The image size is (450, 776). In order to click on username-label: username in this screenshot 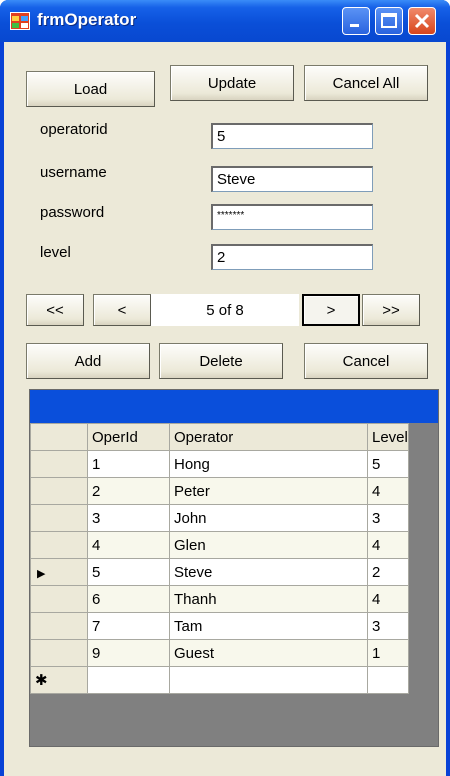, I will do `click(73, 172)`.